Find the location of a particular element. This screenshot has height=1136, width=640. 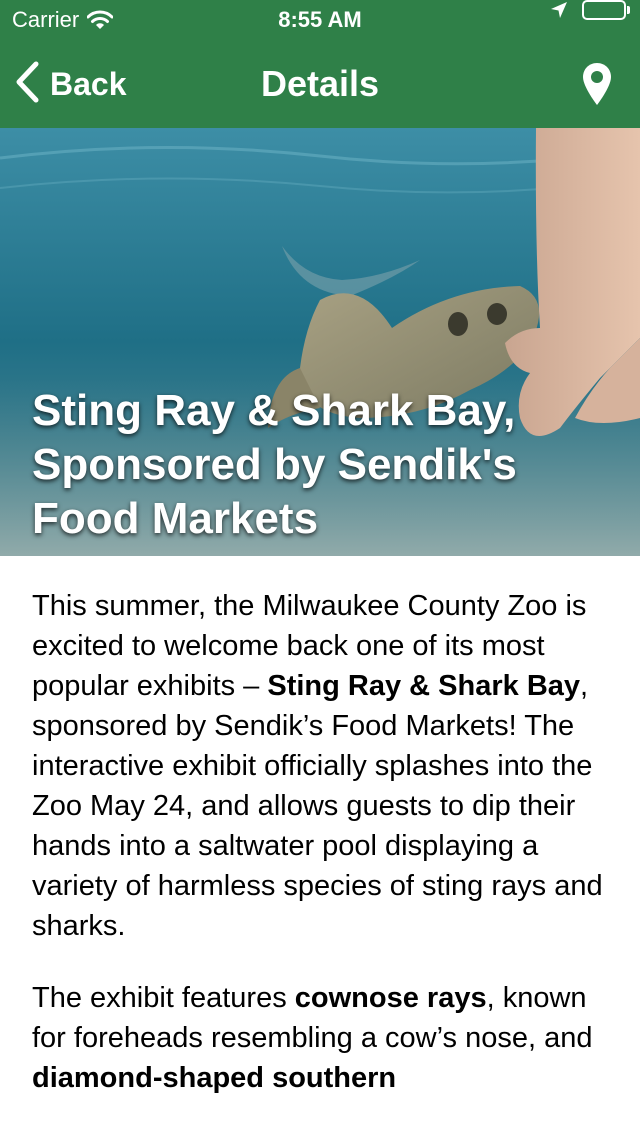

map-pin-button is located at coordinates (597, 84).